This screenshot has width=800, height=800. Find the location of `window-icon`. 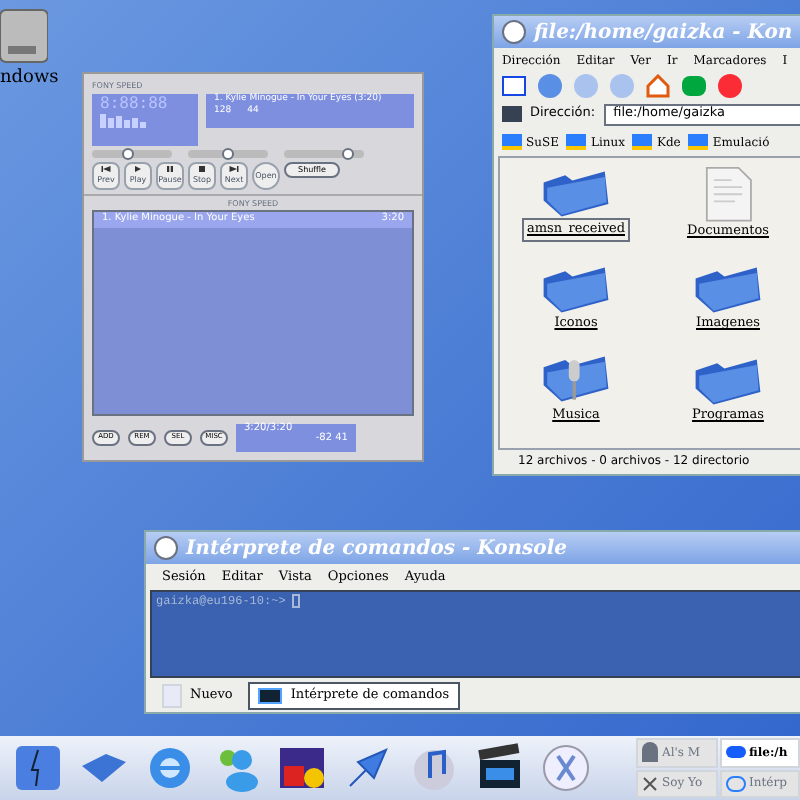

window-icon is located at coordinates (514, 86).